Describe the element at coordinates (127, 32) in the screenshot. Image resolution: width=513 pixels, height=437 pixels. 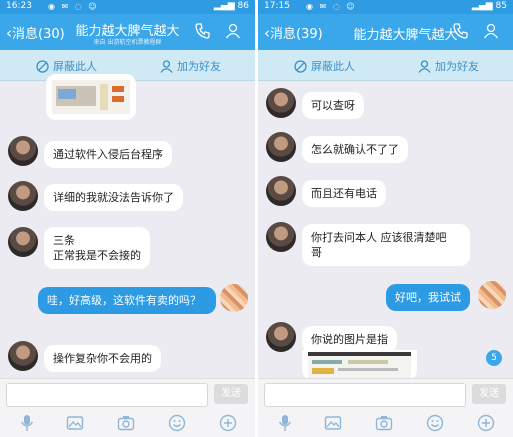
I see `chat-header: ‹消息(30) 能力越大脾气越大 来自 出游航空机票教程群` at that location.